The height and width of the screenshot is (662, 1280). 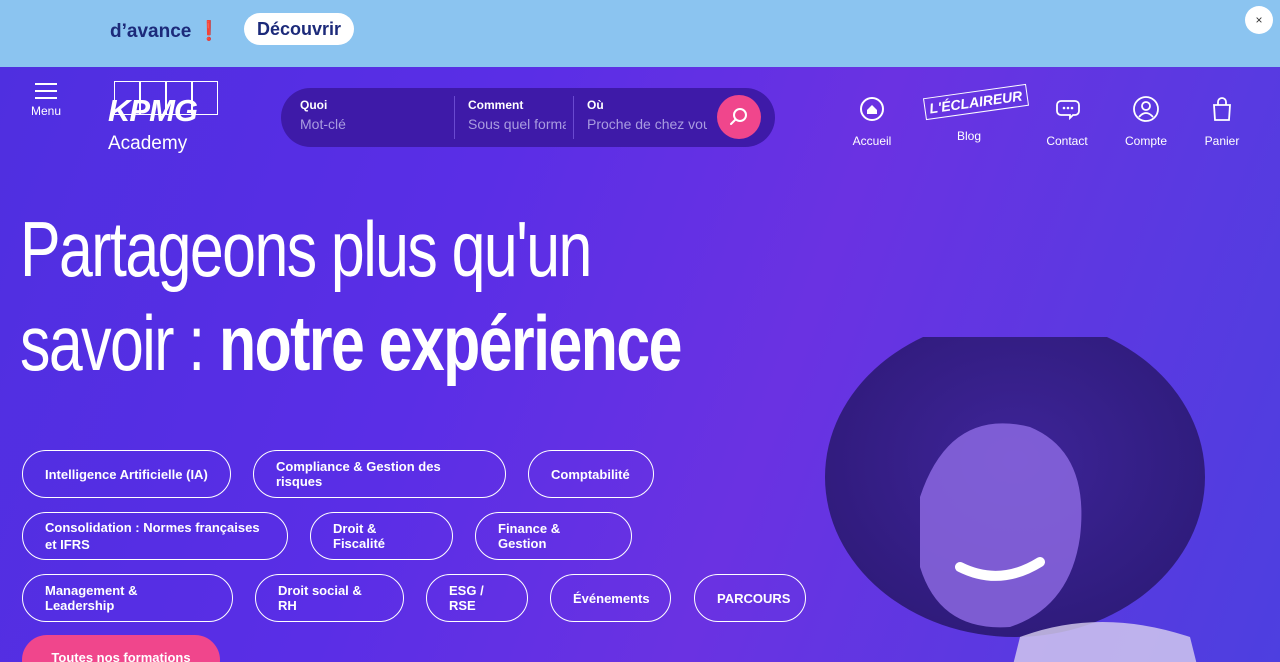 What do you see at coordinates (1222, 109) in the screenshot?
I see `bag-icon` at bounding box center [1222, 109].